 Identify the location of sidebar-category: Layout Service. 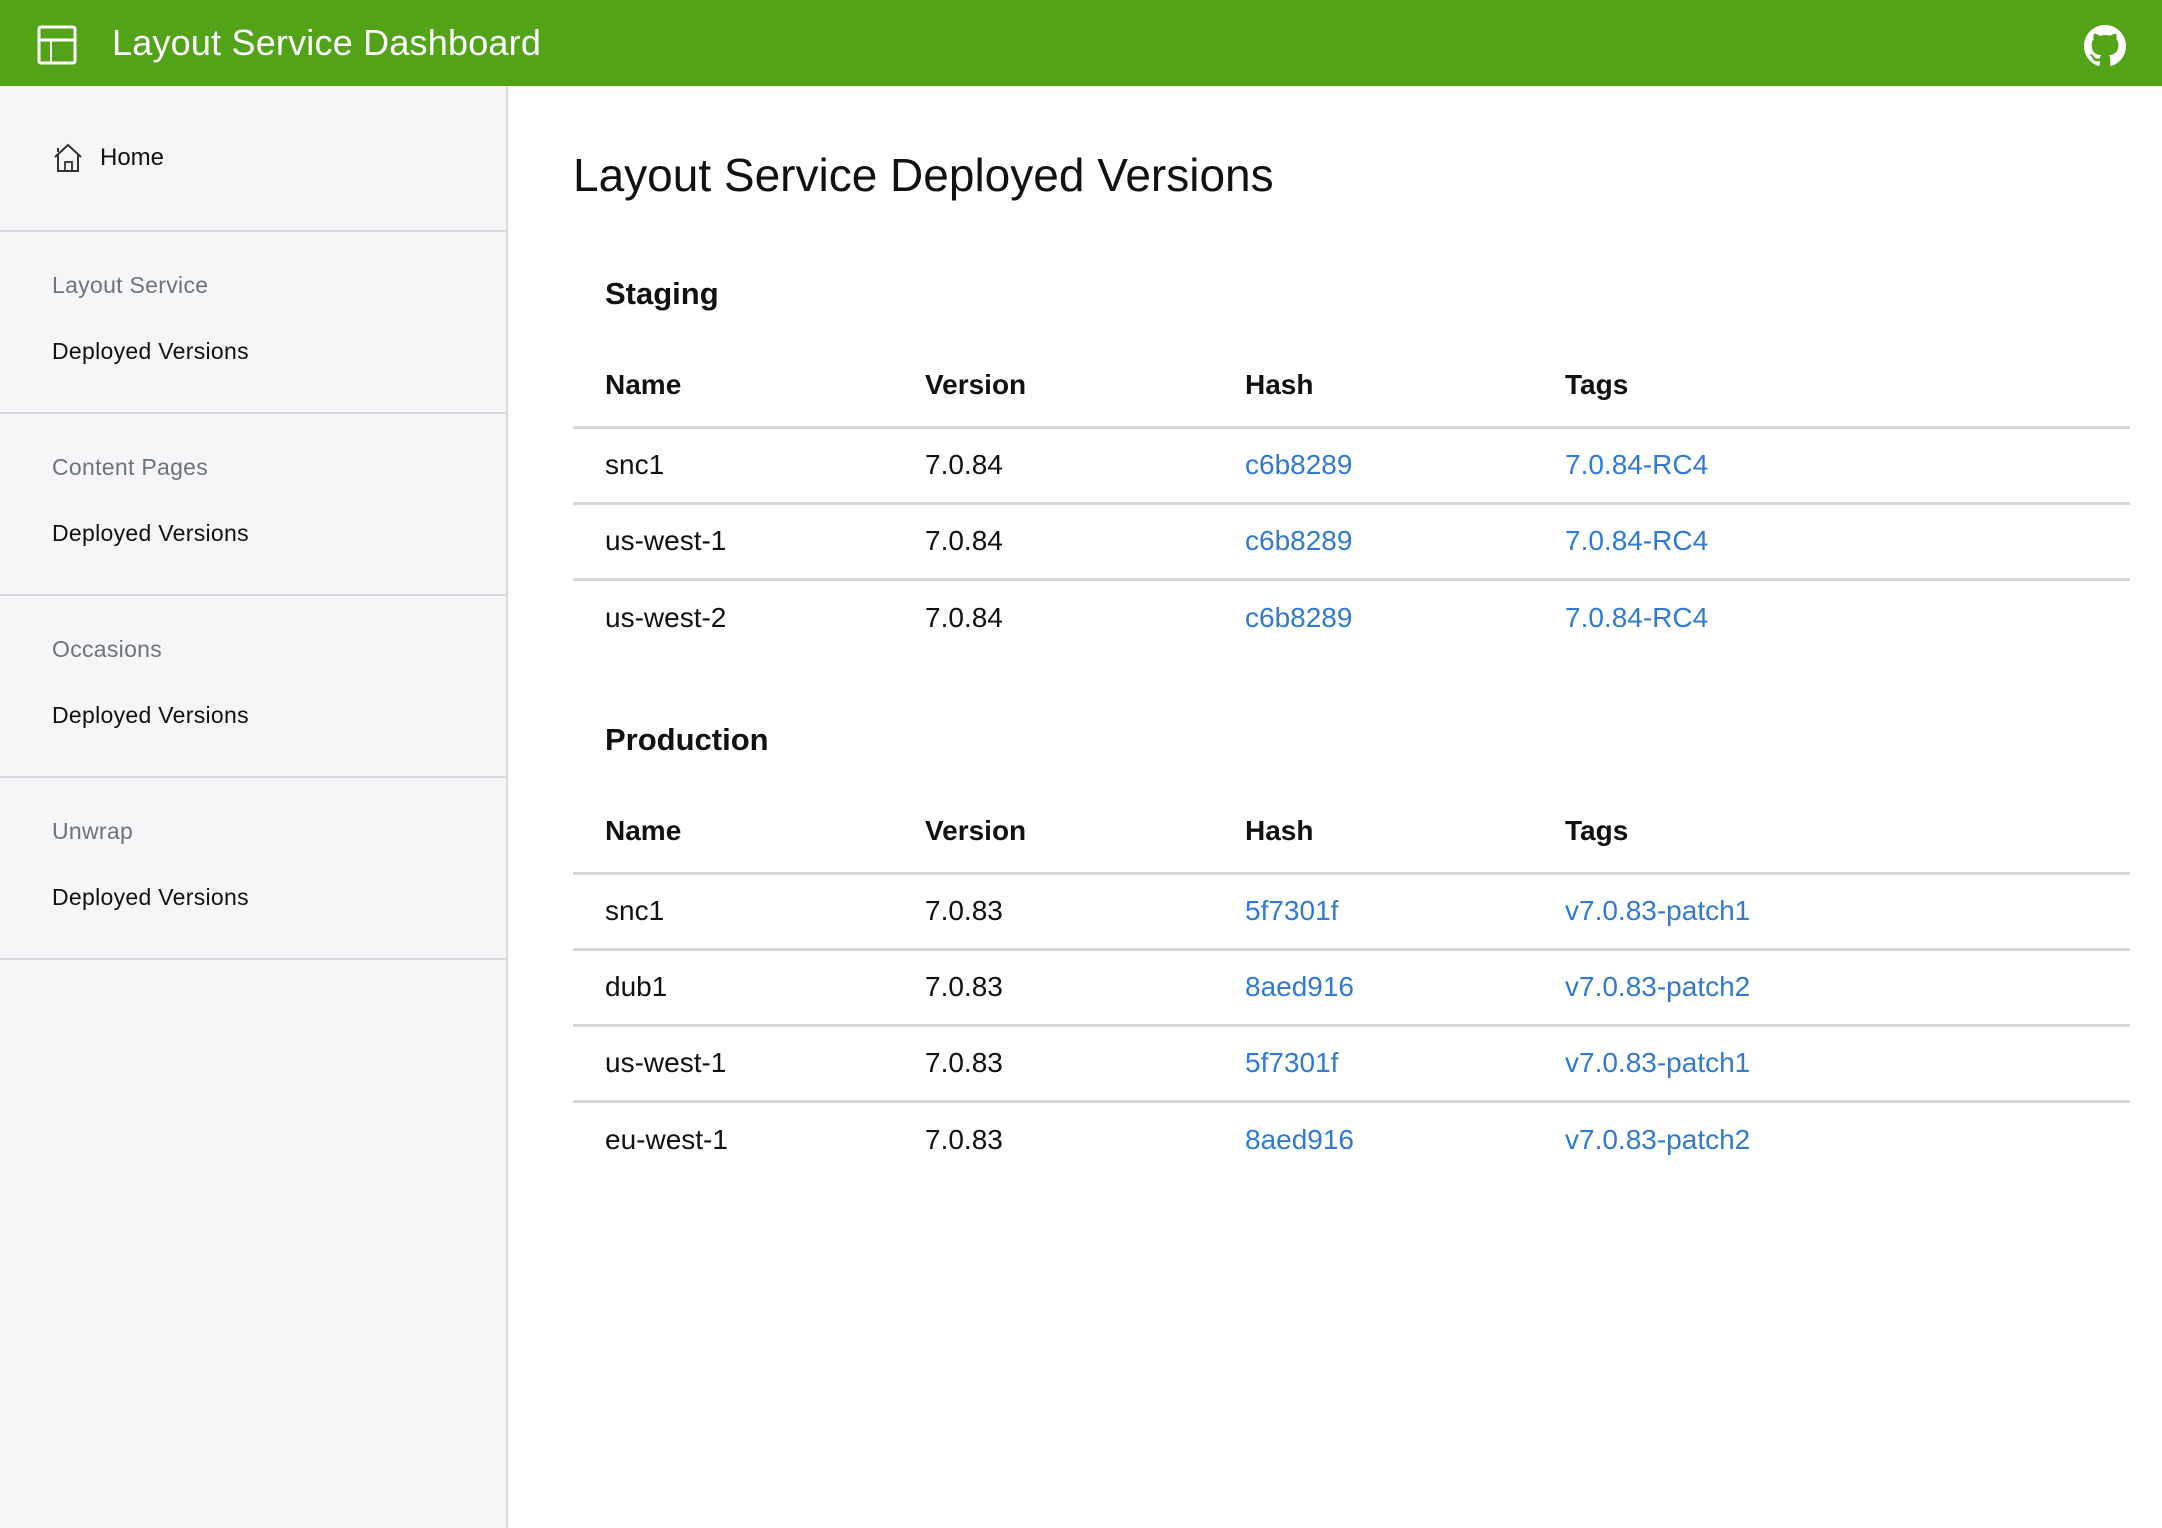
(130, 285).